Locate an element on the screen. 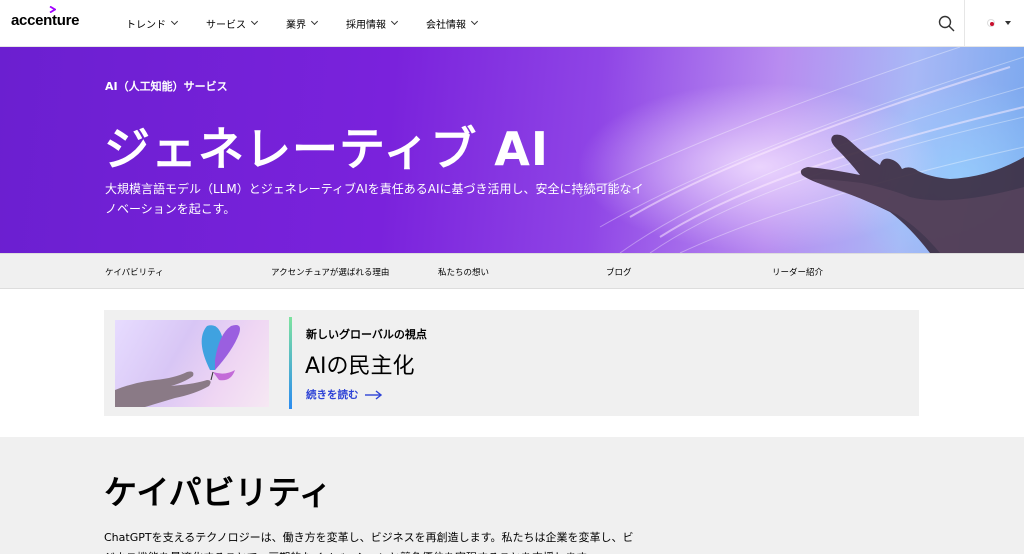 This screenshot has width=1024, height=554. promo-title: AIの民主化 is located at coordinates (360, 366).